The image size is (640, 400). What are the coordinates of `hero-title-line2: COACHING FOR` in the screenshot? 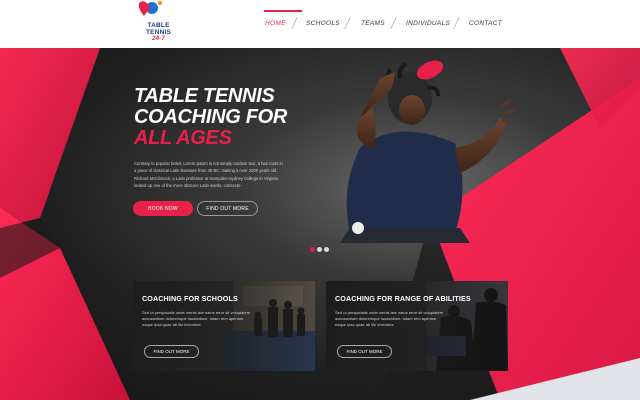 It's located at (211, 117).